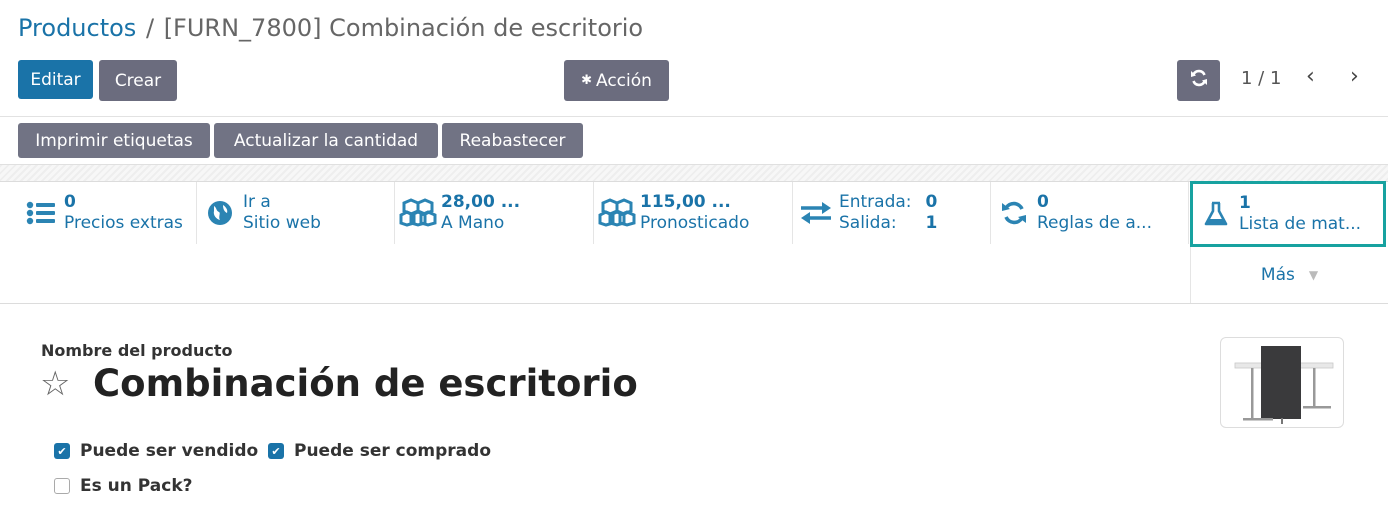 This screenshot has height=513, width=1388. I want to click on gear-icon: ✱, so click(586, 80).